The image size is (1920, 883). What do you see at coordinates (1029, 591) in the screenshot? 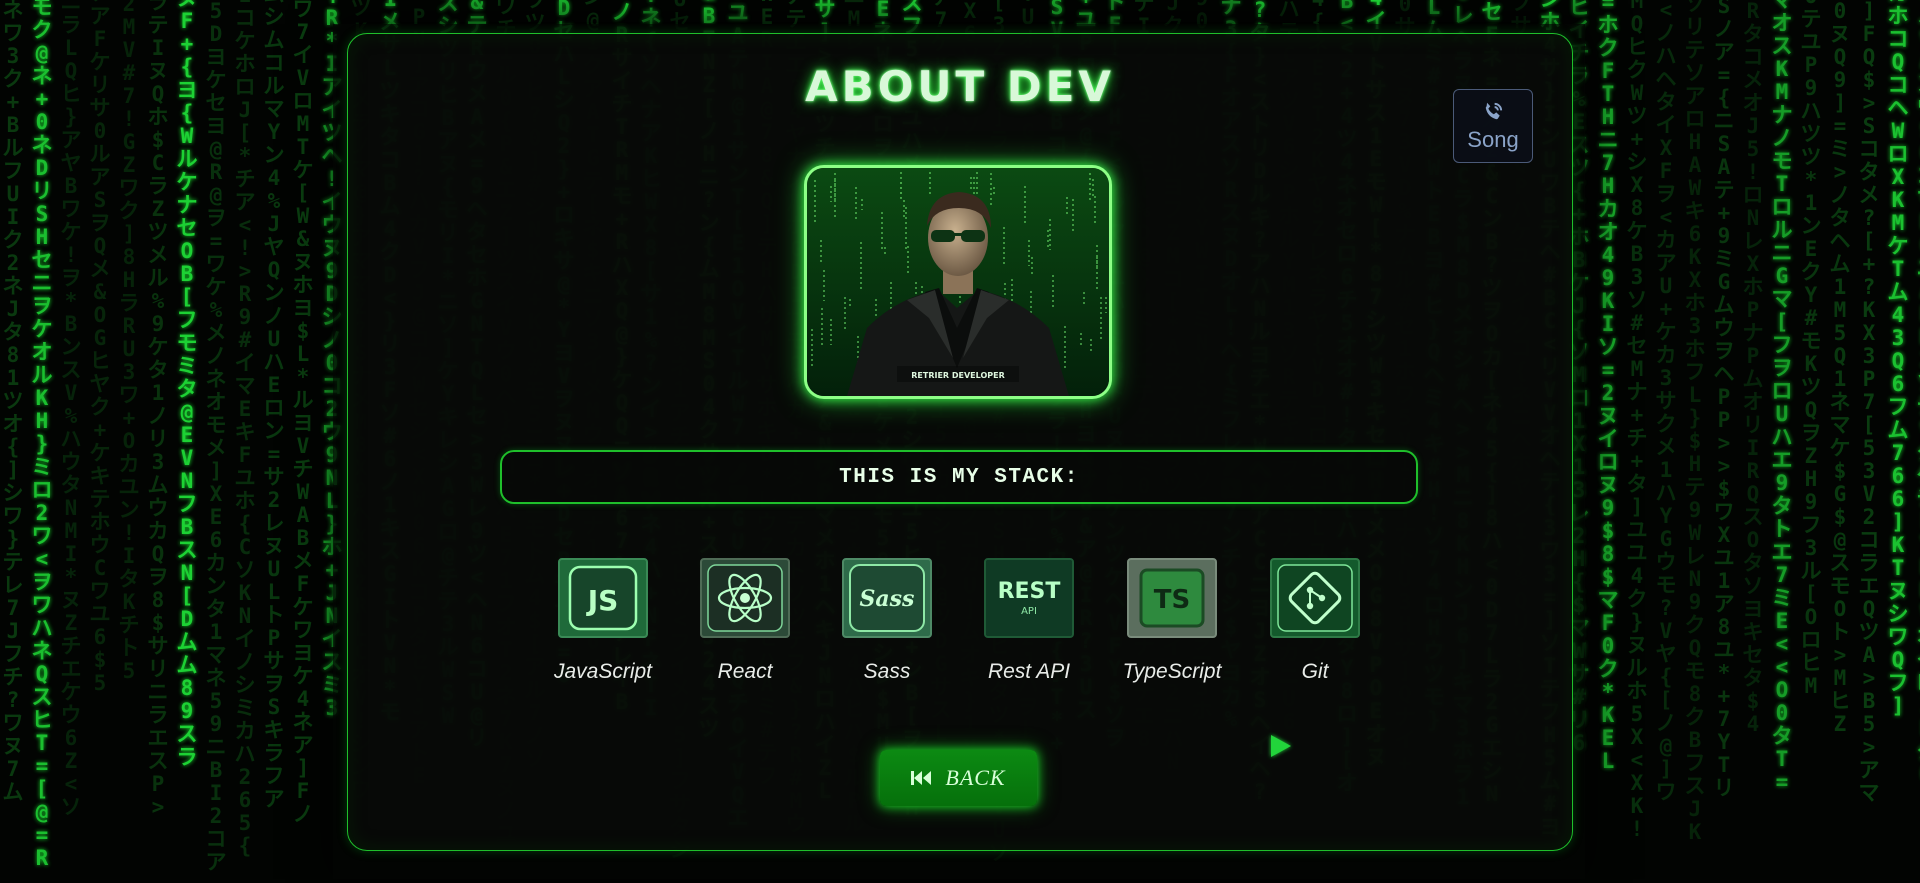
I see `svg-text: REST` at bounding box center [1029, 591].